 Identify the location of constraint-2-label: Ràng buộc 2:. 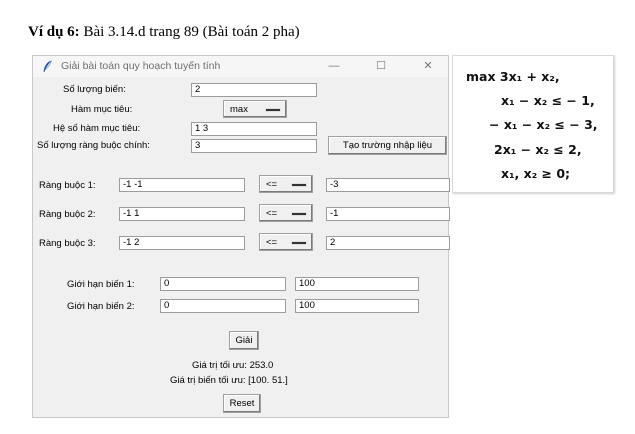
(67, 214).